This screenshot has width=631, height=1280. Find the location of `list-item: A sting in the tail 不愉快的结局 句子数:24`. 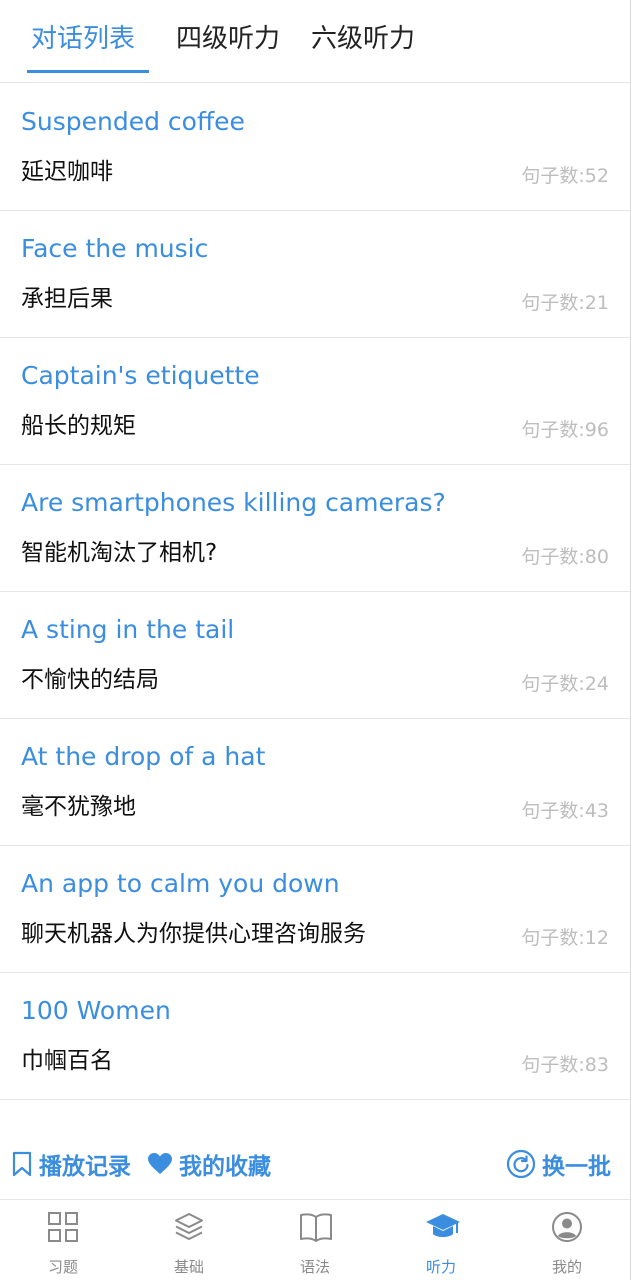

list-item: A sting in the tail 不愉快的结局 句子数:24 is located at coordinates (315, 655).